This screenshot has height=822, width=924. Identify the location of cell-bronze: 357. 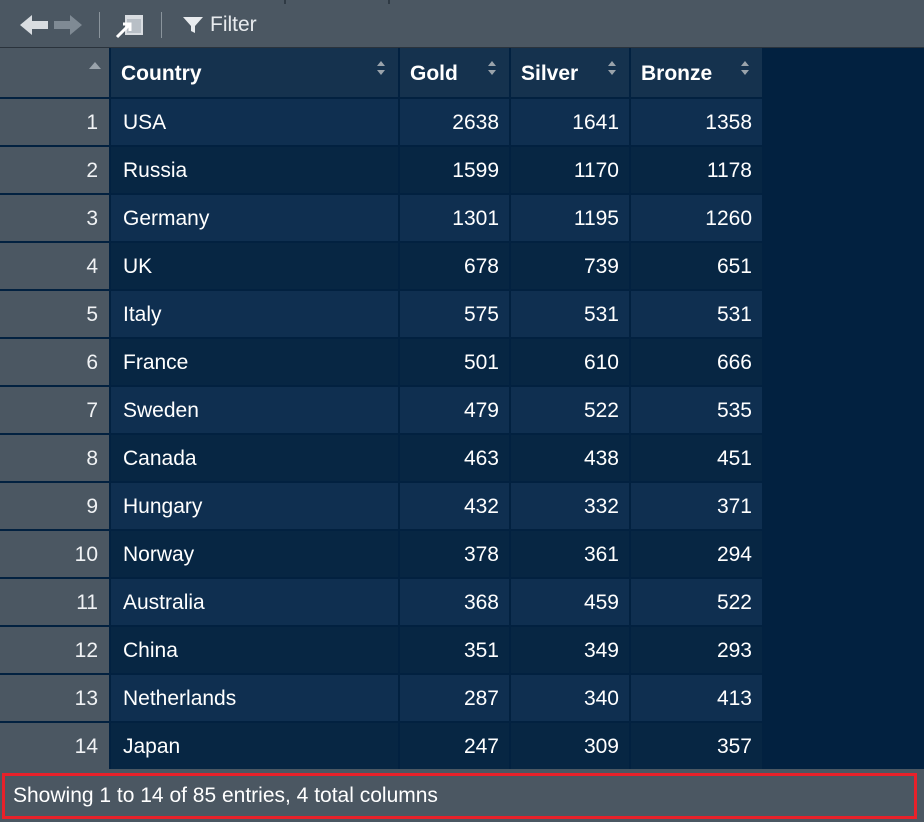
(697, 747).